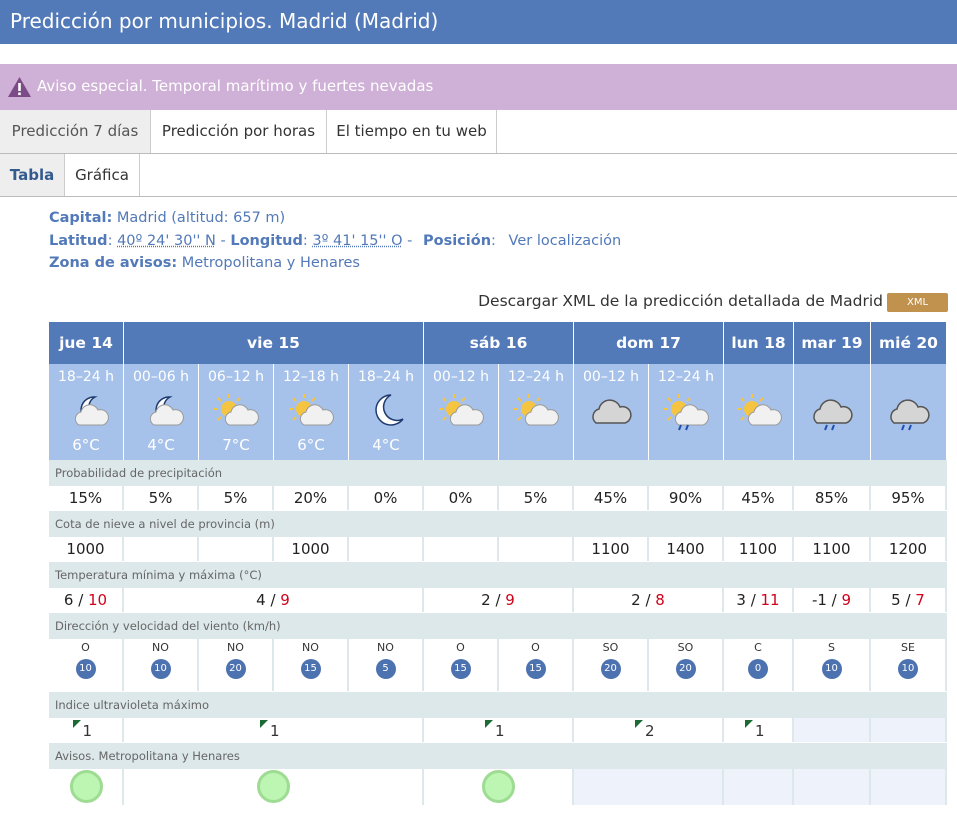 The height and width of the screenshot is (815, 957). What do you see at coordinates (758, 669) in the screenshot?
I see `wind-speed-badge: 0` at bounding box center [758, 669].